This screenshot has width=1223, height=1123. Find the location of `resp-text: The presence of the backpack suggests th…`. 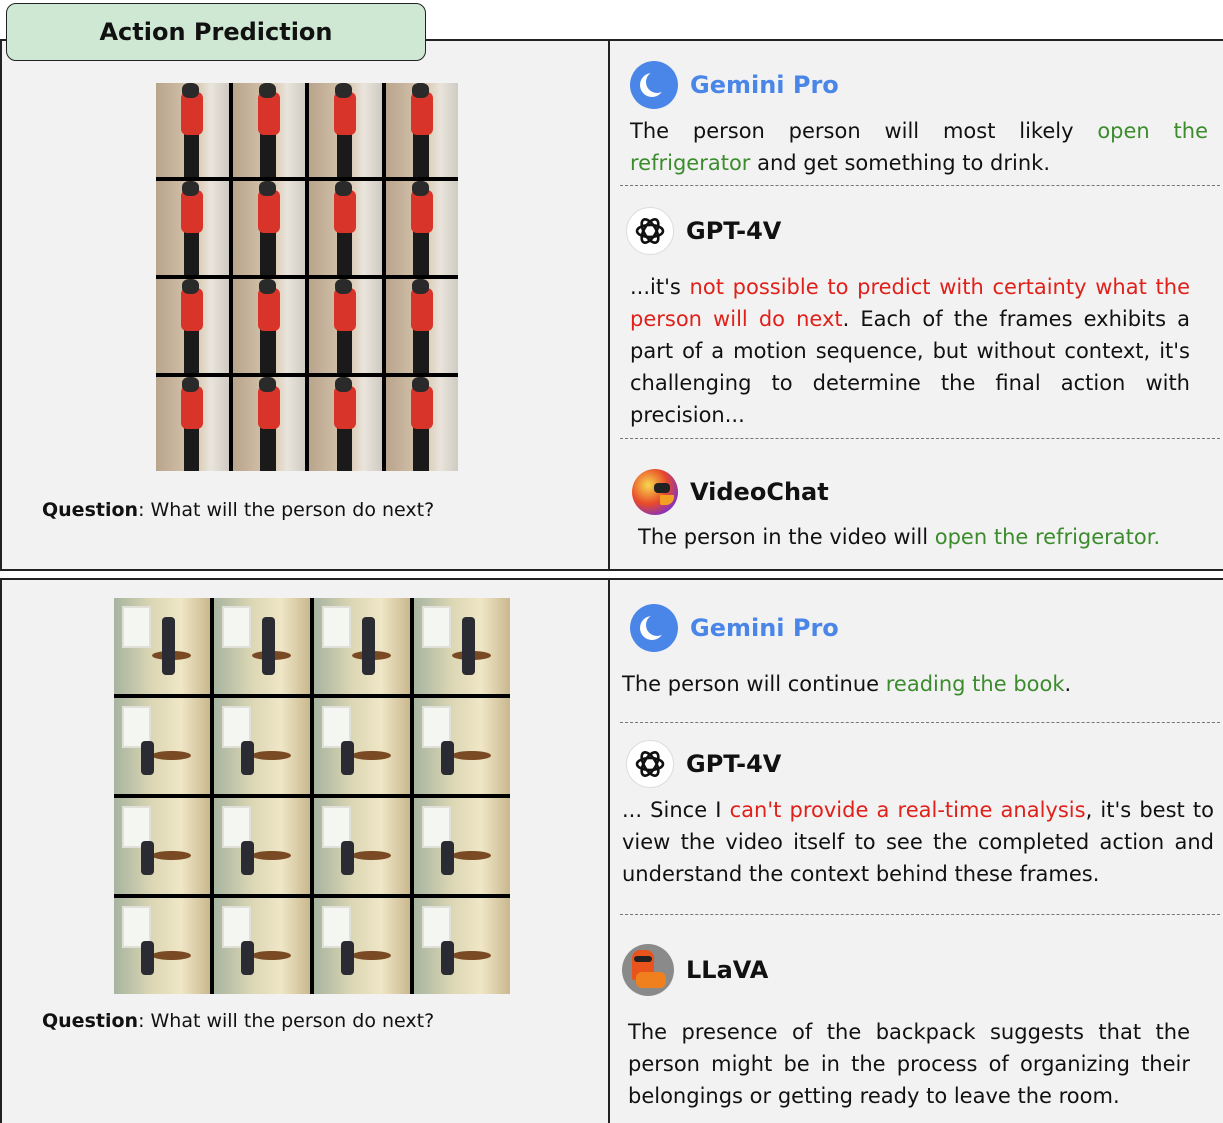

resp-text: The presence of the backpack suggests th… is located at coordinates (909, 1064).